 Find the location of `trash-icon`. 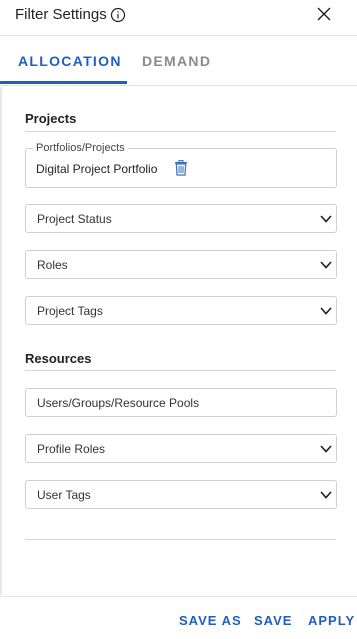

trash-icon is located at coordinates (181, 168).